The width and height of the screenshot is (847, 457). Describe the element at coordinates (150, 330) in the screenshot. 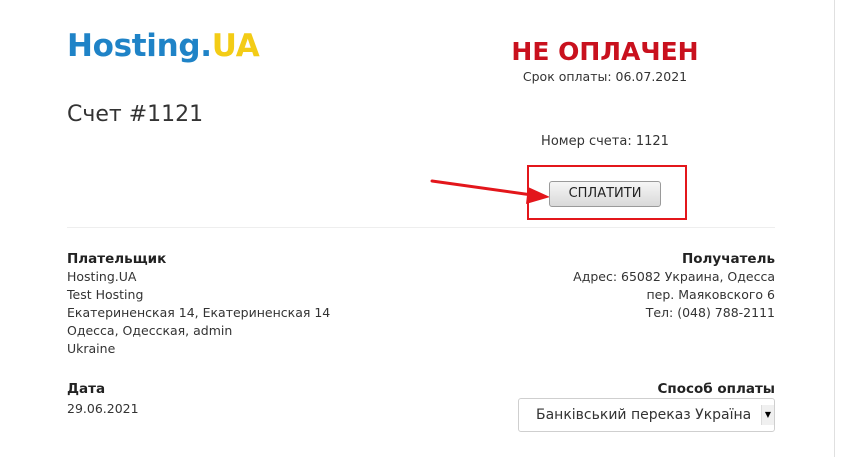

I see `payer-line: Одесса, Одесская, admin` at that location.